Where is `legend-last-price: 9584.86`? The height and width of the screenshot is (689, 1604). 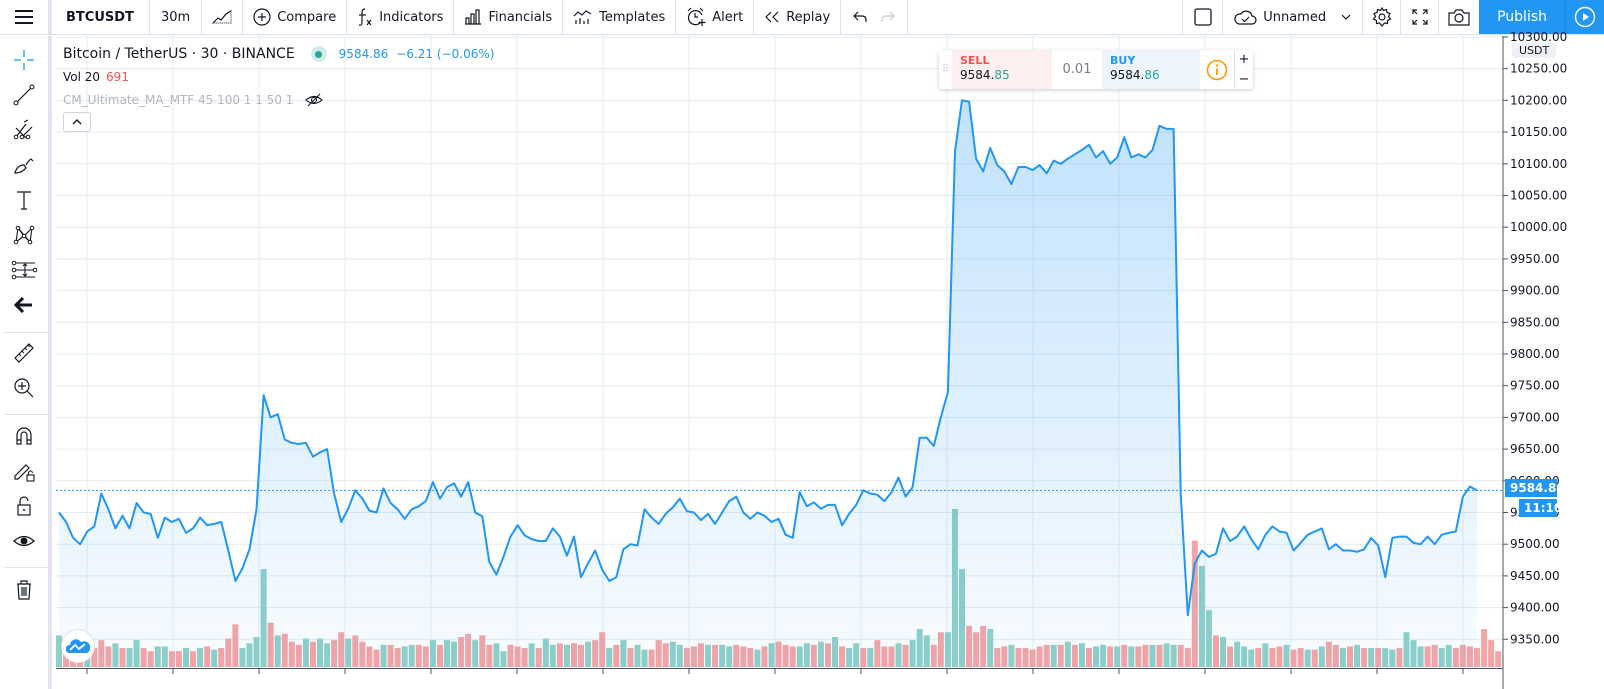 legend-last-price: 9584.86 is located at coordinates (363, 54).